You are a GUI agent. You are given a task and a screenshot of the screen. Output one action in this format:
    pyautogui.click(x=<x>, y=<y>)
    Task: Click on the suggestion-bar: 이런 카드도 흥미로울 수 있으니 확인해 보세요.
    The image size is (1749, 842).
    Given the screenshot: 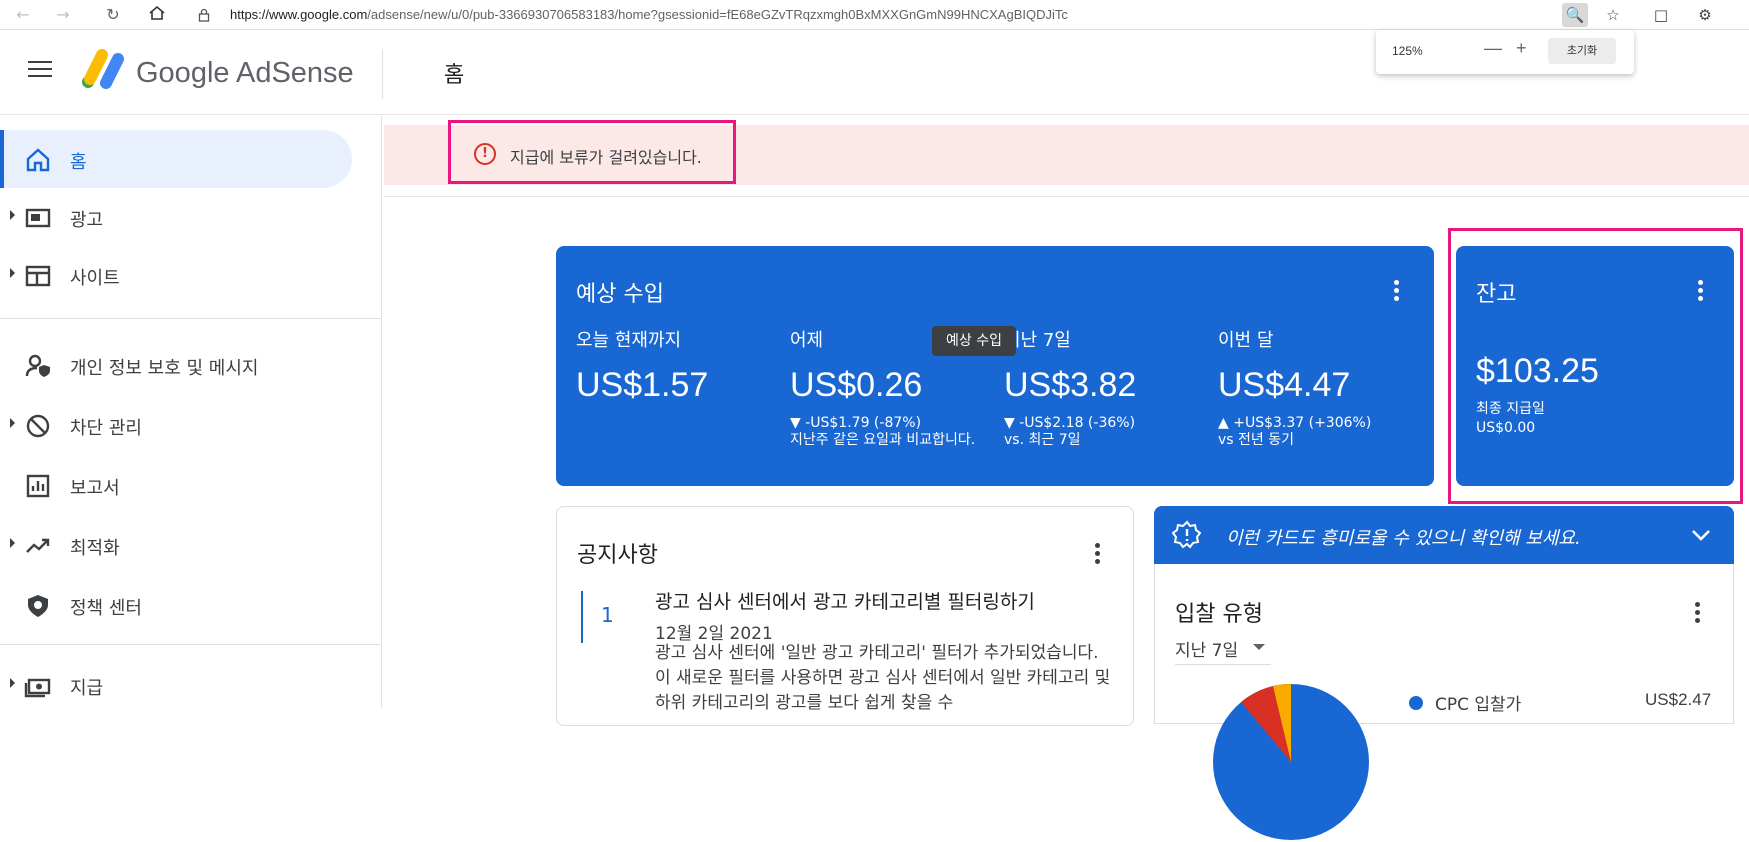 What is the action you would take?
    pyautogui.click(x=1444, y=535)
    